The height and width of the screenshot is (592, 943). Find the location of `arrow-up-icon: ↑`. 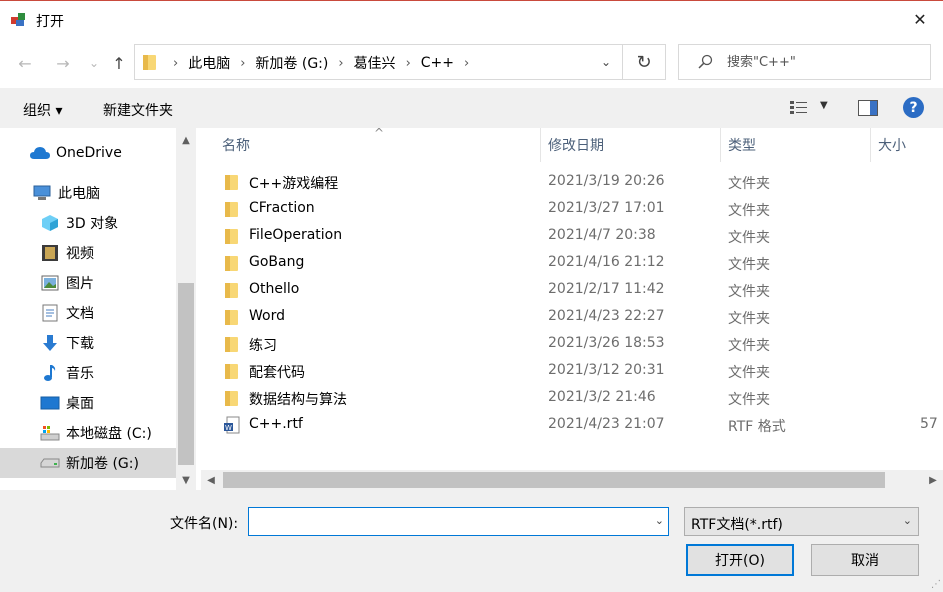

arrow-up-icon: ↑ is located at coordinates (119, 63).